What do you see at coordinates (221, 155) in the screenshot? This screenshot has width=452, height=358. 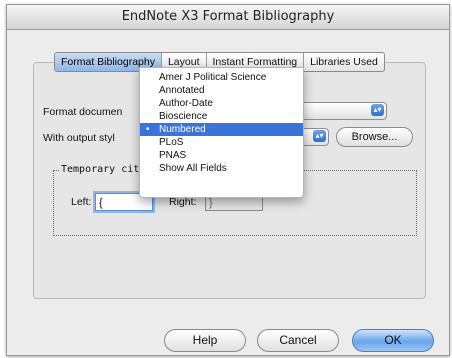 I see `menu-item-pnas: PNAS` at bounding box center [221, 155].